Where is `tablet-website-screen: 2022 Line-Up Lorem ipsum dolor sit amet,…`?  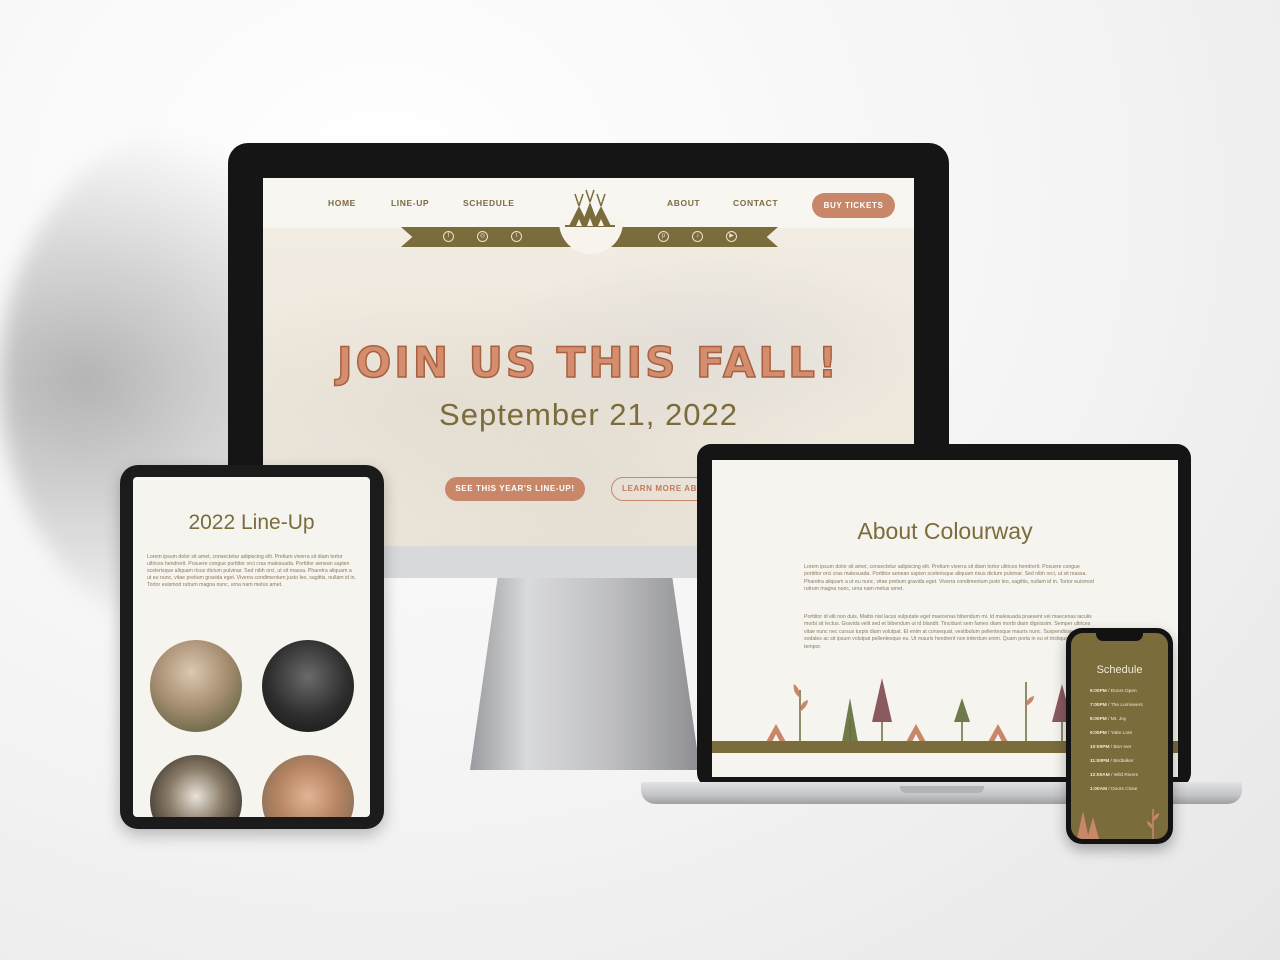 tablet-website-screen: 2022 Line-Up Lorem ipsum dolor sit amet,… is located at coordinates (251, 647).